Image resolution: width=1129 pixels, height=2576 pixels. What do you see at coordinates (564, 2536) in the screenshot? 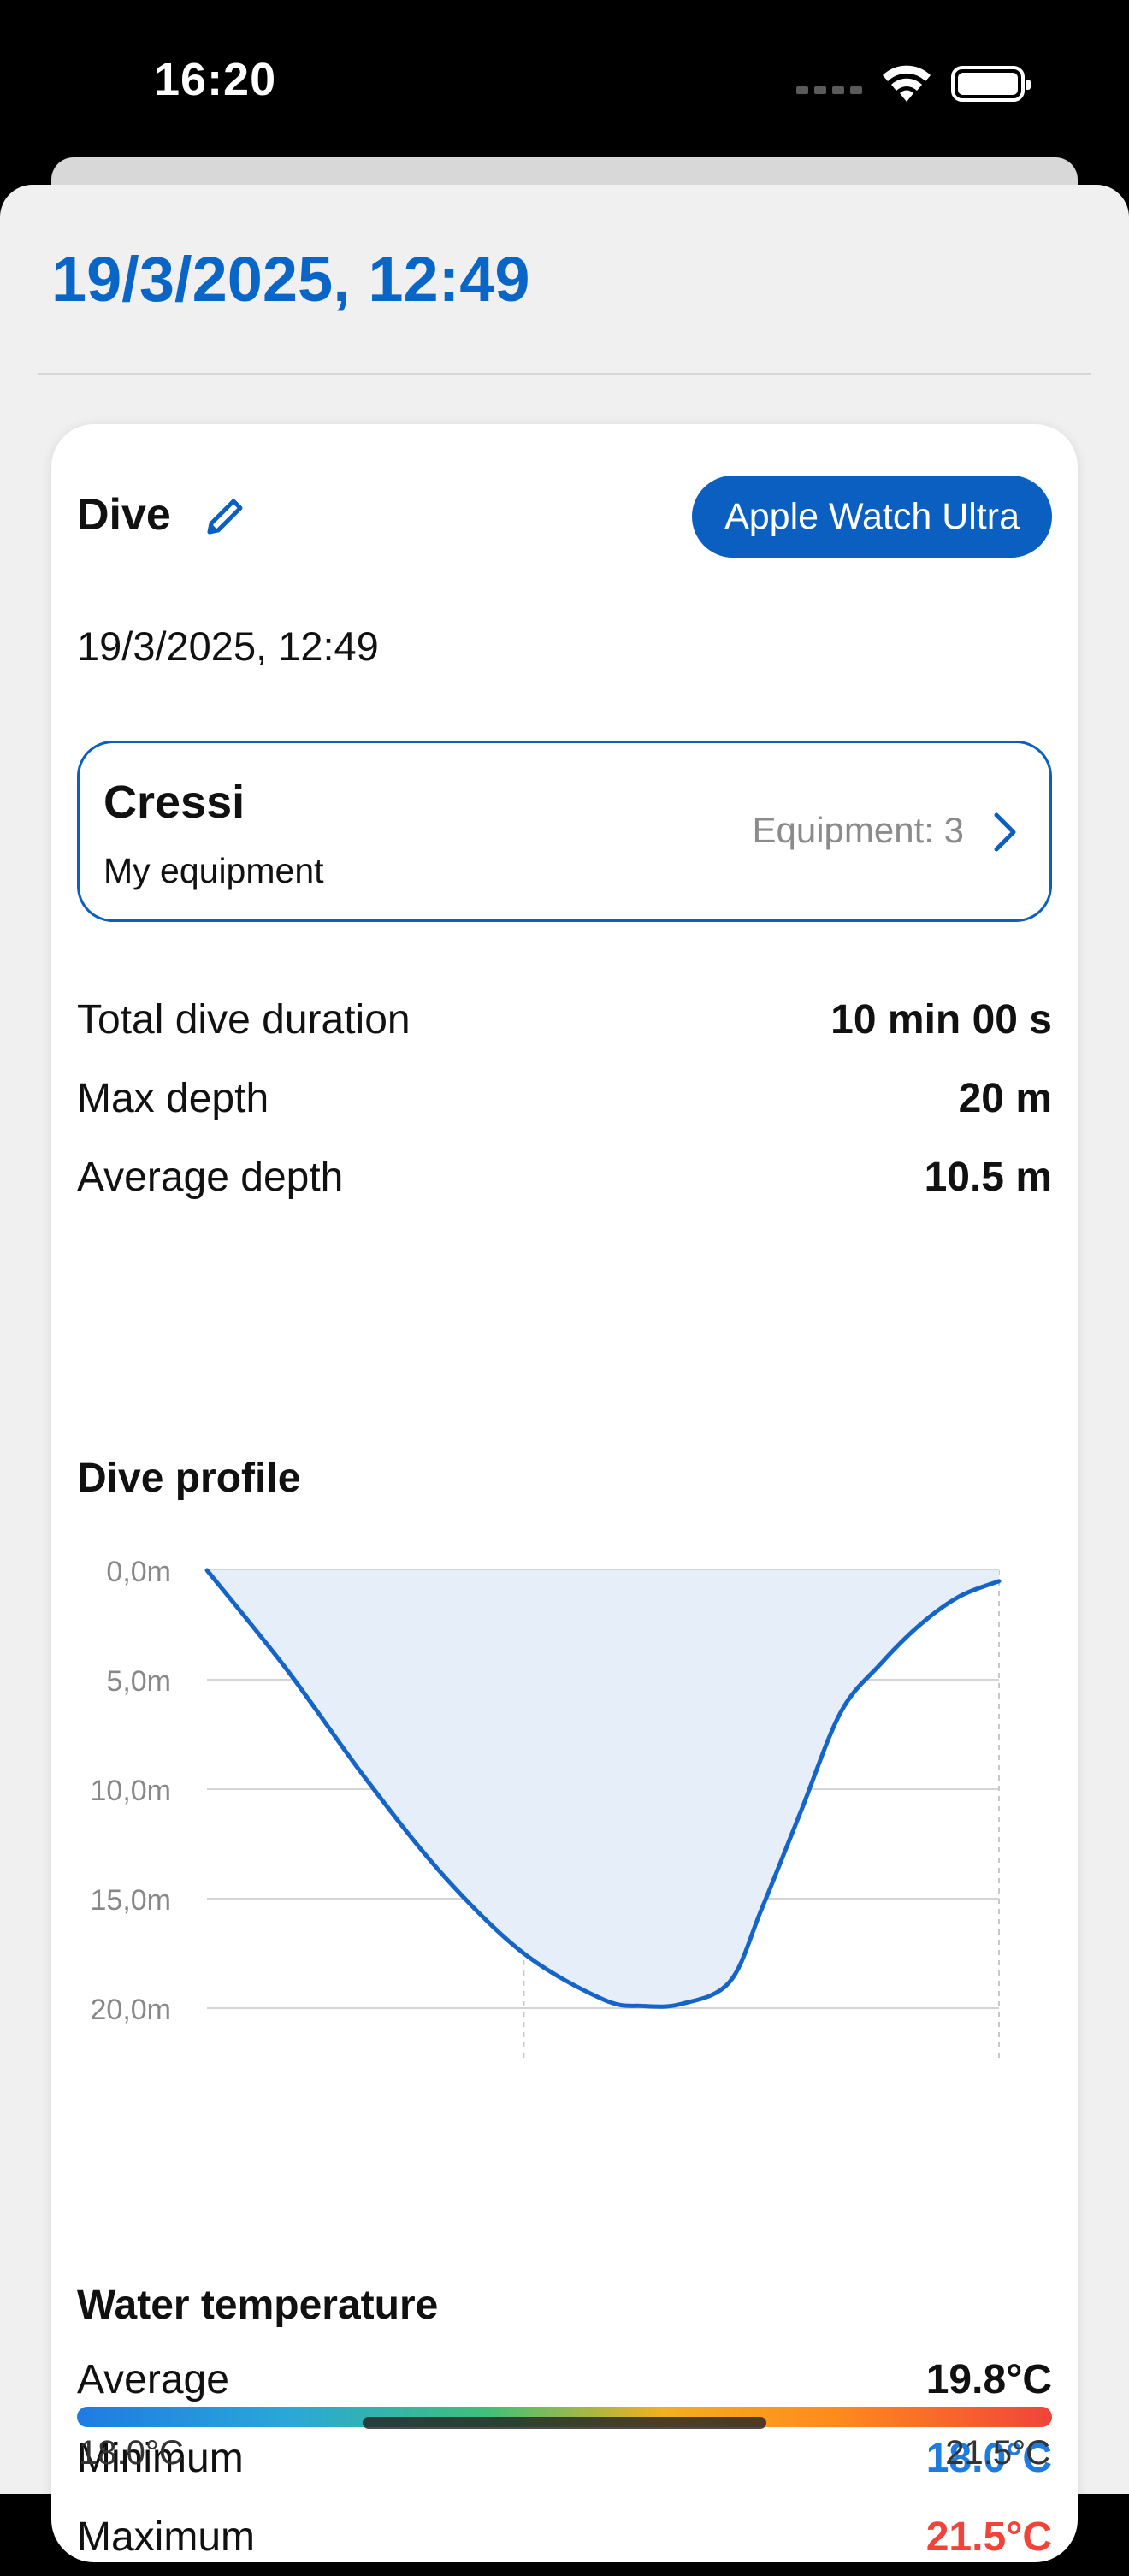
I see `temp-row-maximum: Maximum 21.5°C` at bounding box center [564, 2536].